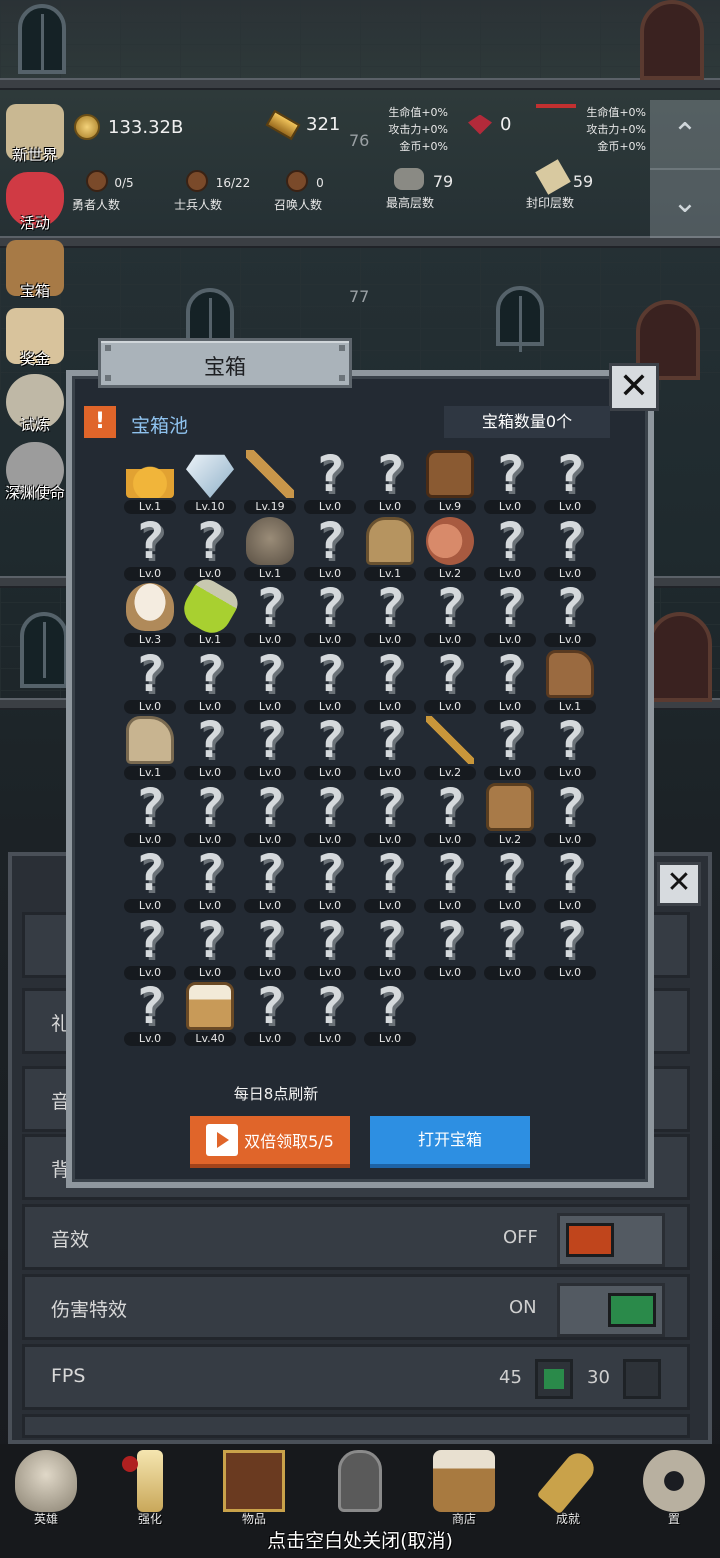 This screenshot has height=1558, width=720. Describe the element at coordinates (360, 1481) in the screenshot. I see `nav-lantern` at that location.